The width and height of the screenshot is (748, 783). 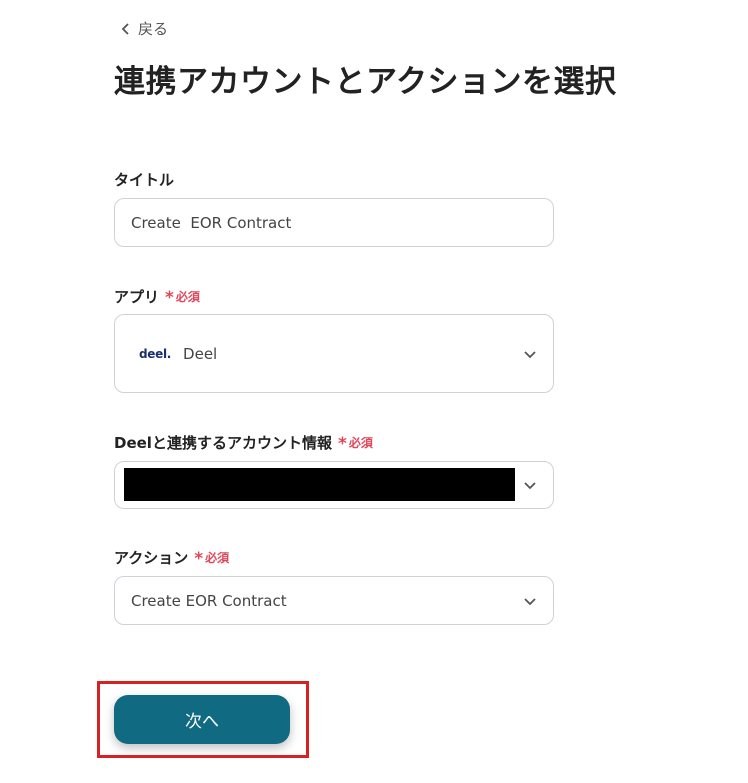 I want to click on app-label: アプリ * 必須, so click(x=157, y=298).